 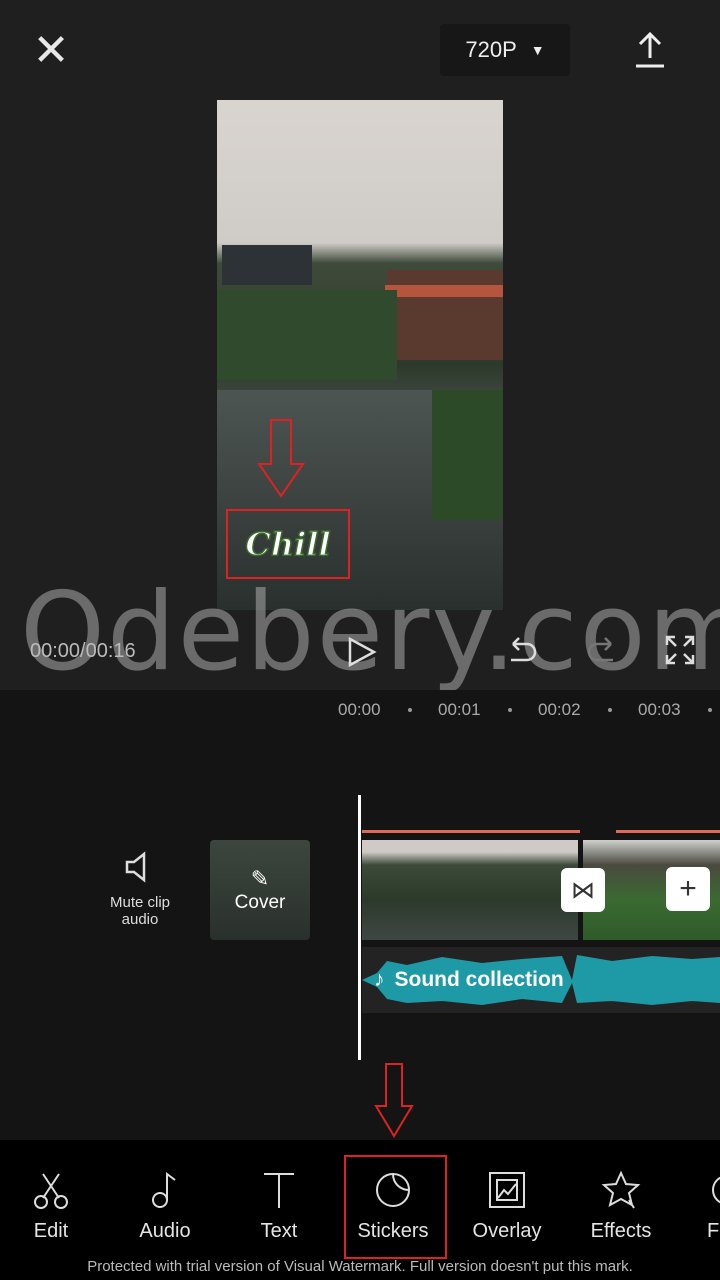 What do you see at coordinates (522, 651) in the screenshot?
I see `undo-icon` at bounding box center [522, 651].